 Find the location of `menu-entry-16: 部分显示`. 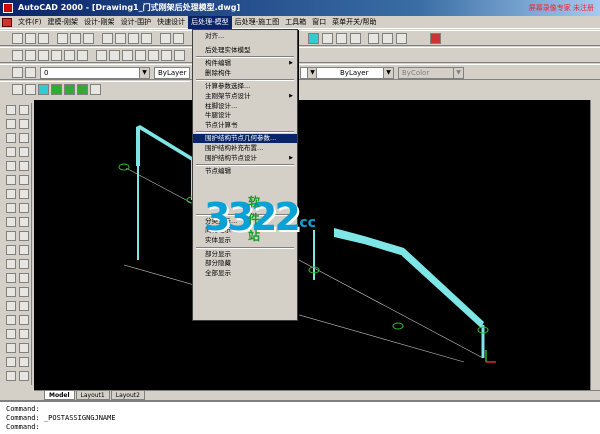

menu-entry-16: 部分显示 is located at coordinates (245, 254).